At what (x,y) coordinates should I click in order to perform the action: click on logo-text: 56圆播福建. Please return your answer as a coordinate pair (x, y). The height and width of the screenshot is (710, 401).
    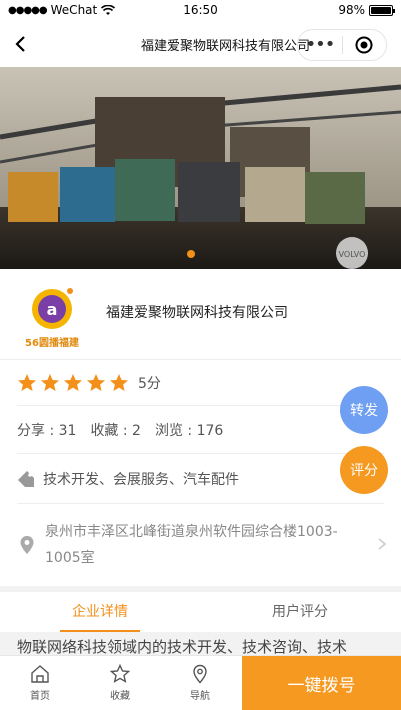
    Looking at the image, I should click on (52, 342).